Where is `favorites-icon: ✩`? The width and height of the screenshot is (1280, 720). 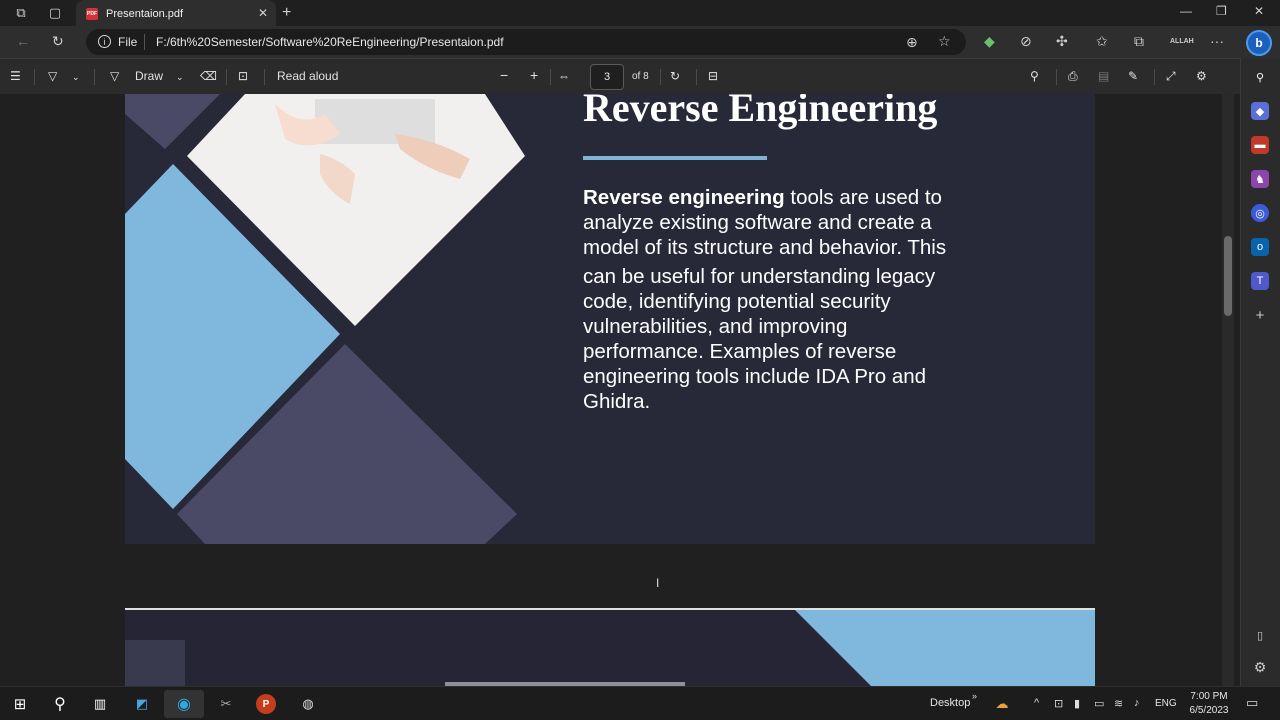
favorites-icon: ✩ is located at coordinates (1102, 41).